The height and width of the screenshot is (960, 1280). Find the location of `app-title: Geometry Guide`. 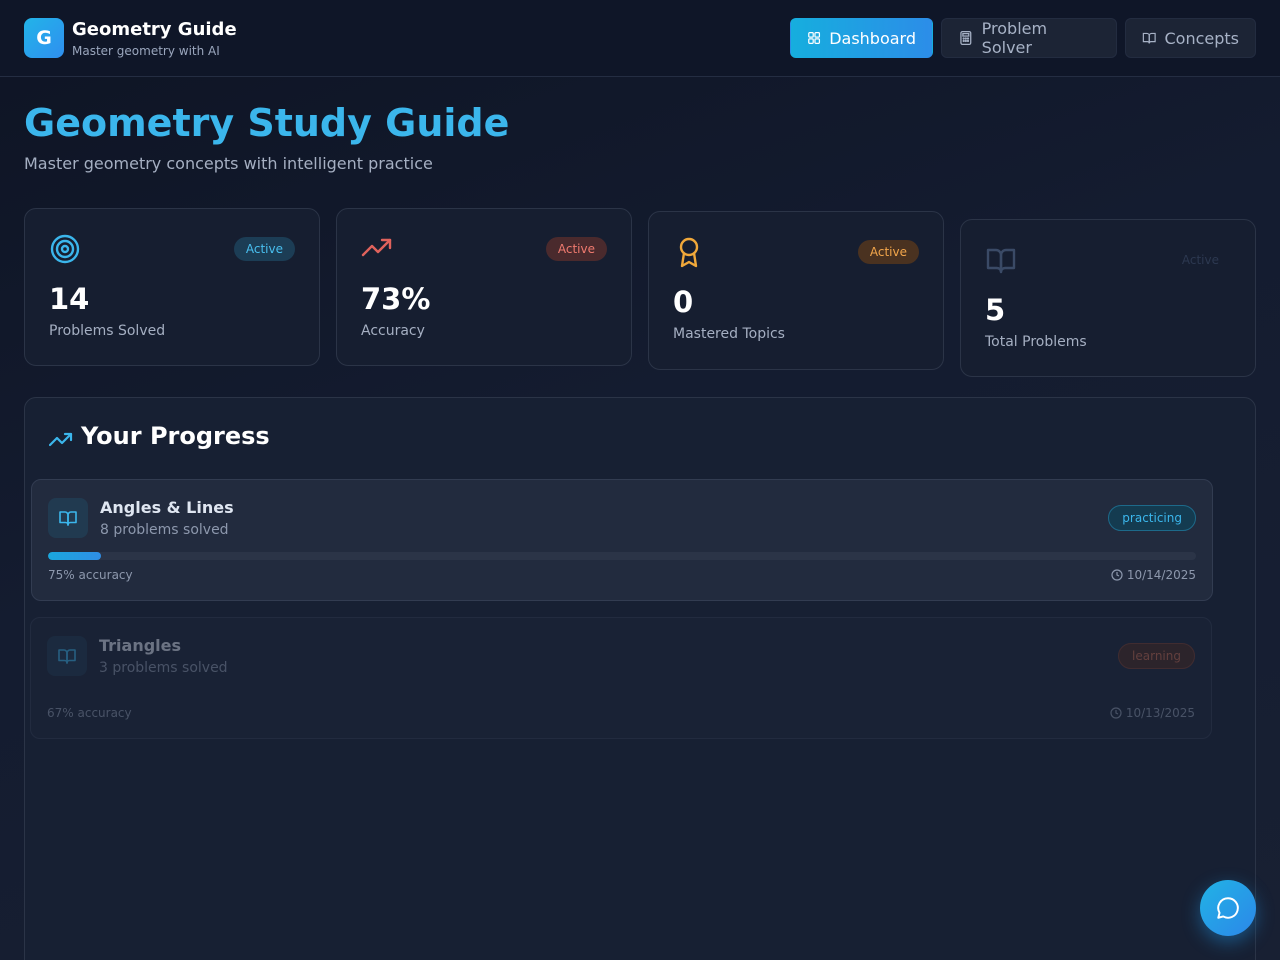

app-title: Geometry Guide is located at coordinates (154, 29).